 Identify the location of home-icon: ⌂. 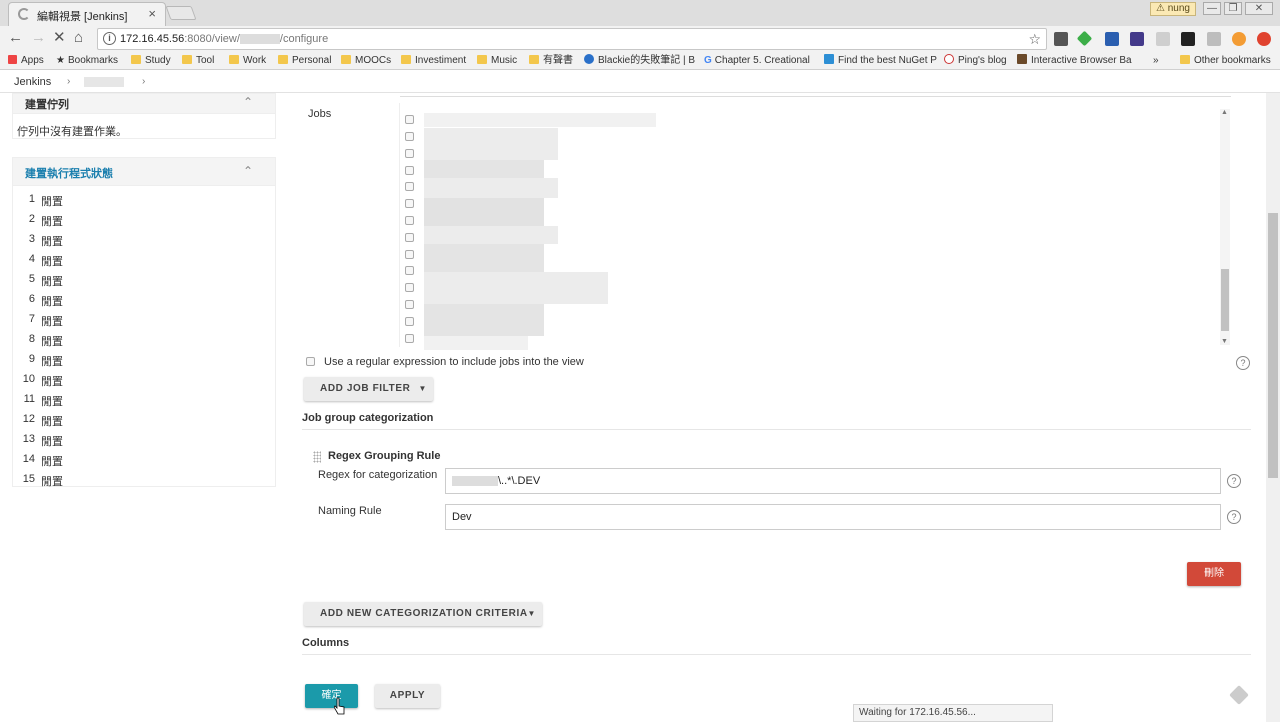
(78, 38).